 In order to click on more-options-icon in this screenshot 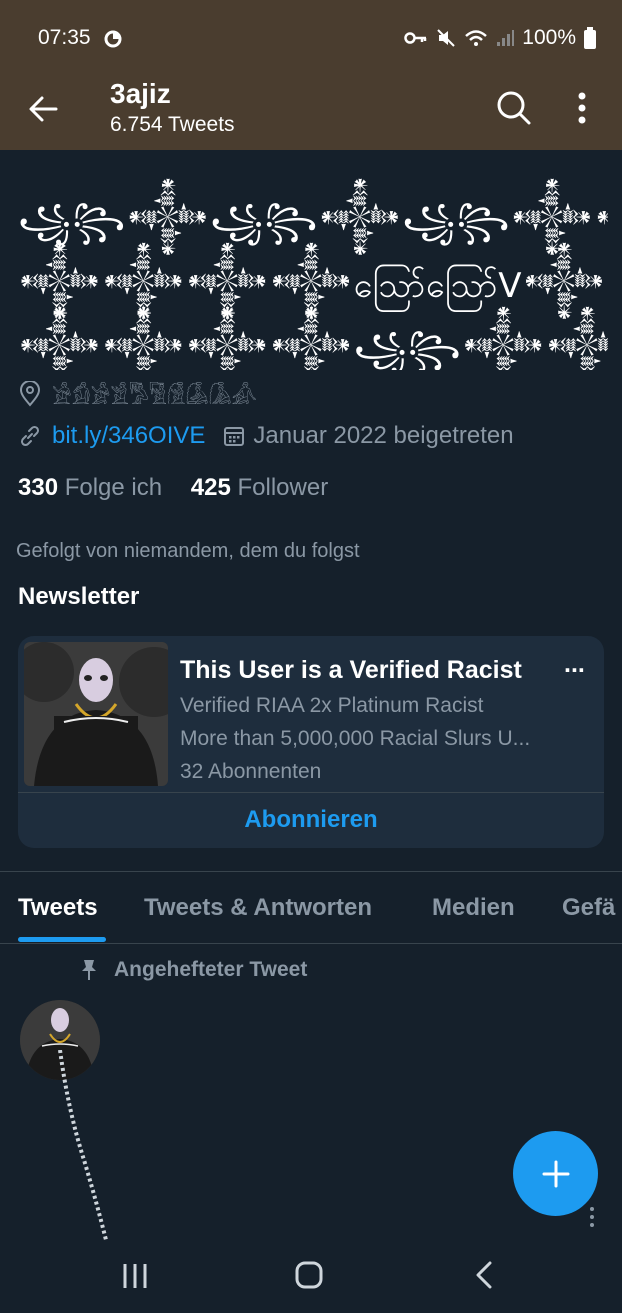, I will do `click(582, 108)`.